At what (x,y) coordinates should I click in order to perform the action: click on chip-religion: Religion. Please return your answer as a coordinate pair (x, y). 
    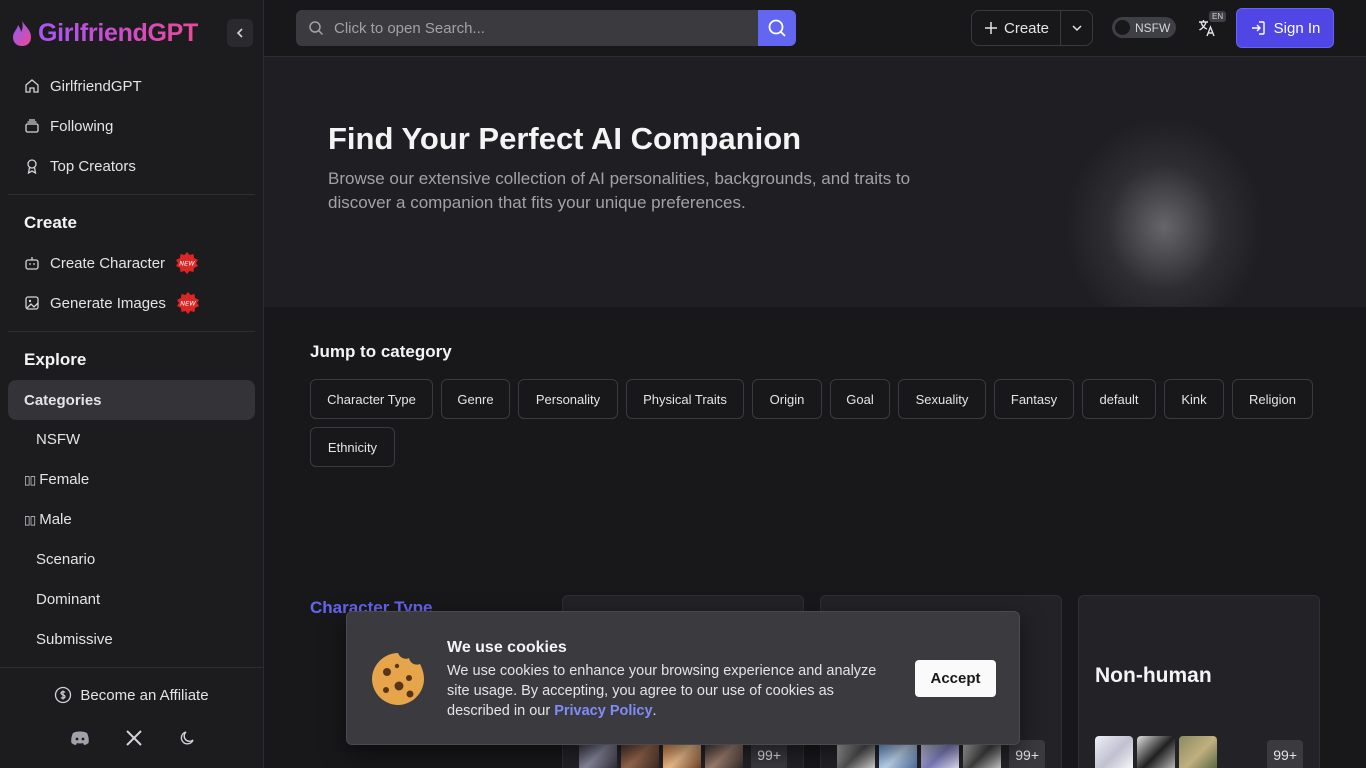
    Looking at the image, I should click on (1272, 399).